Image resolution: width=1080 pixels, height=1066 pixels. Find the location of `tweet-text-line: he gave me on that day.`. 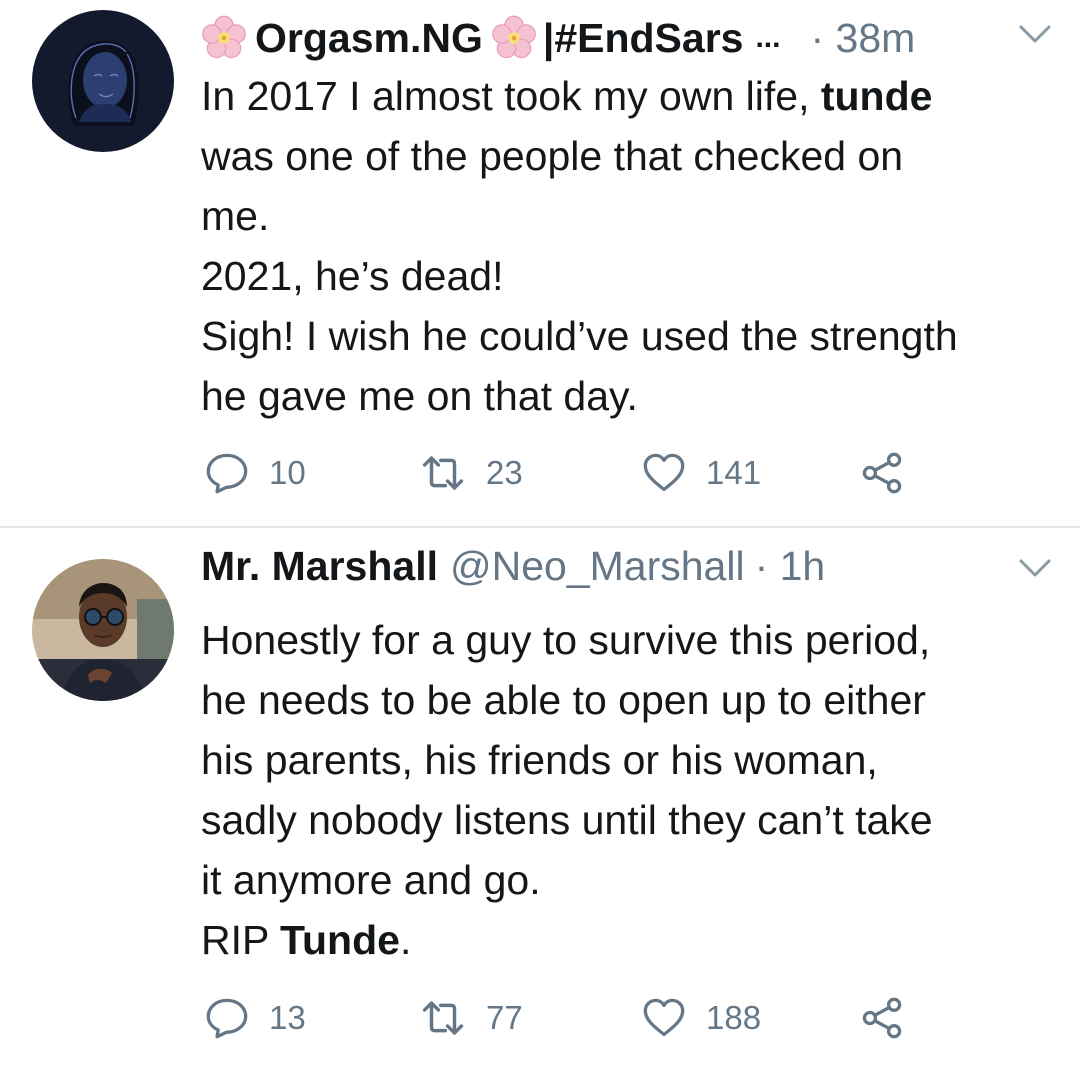

tweet-text-line: he gave me on that day. is located at coordinates (419, 396).